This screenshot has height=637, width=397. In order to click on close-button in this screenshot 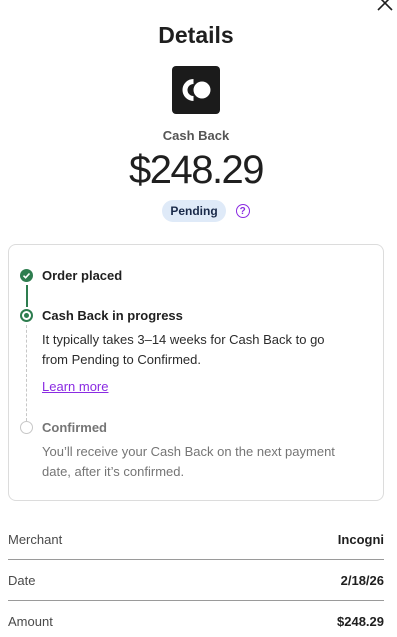, I will do `click(385, 6)`.